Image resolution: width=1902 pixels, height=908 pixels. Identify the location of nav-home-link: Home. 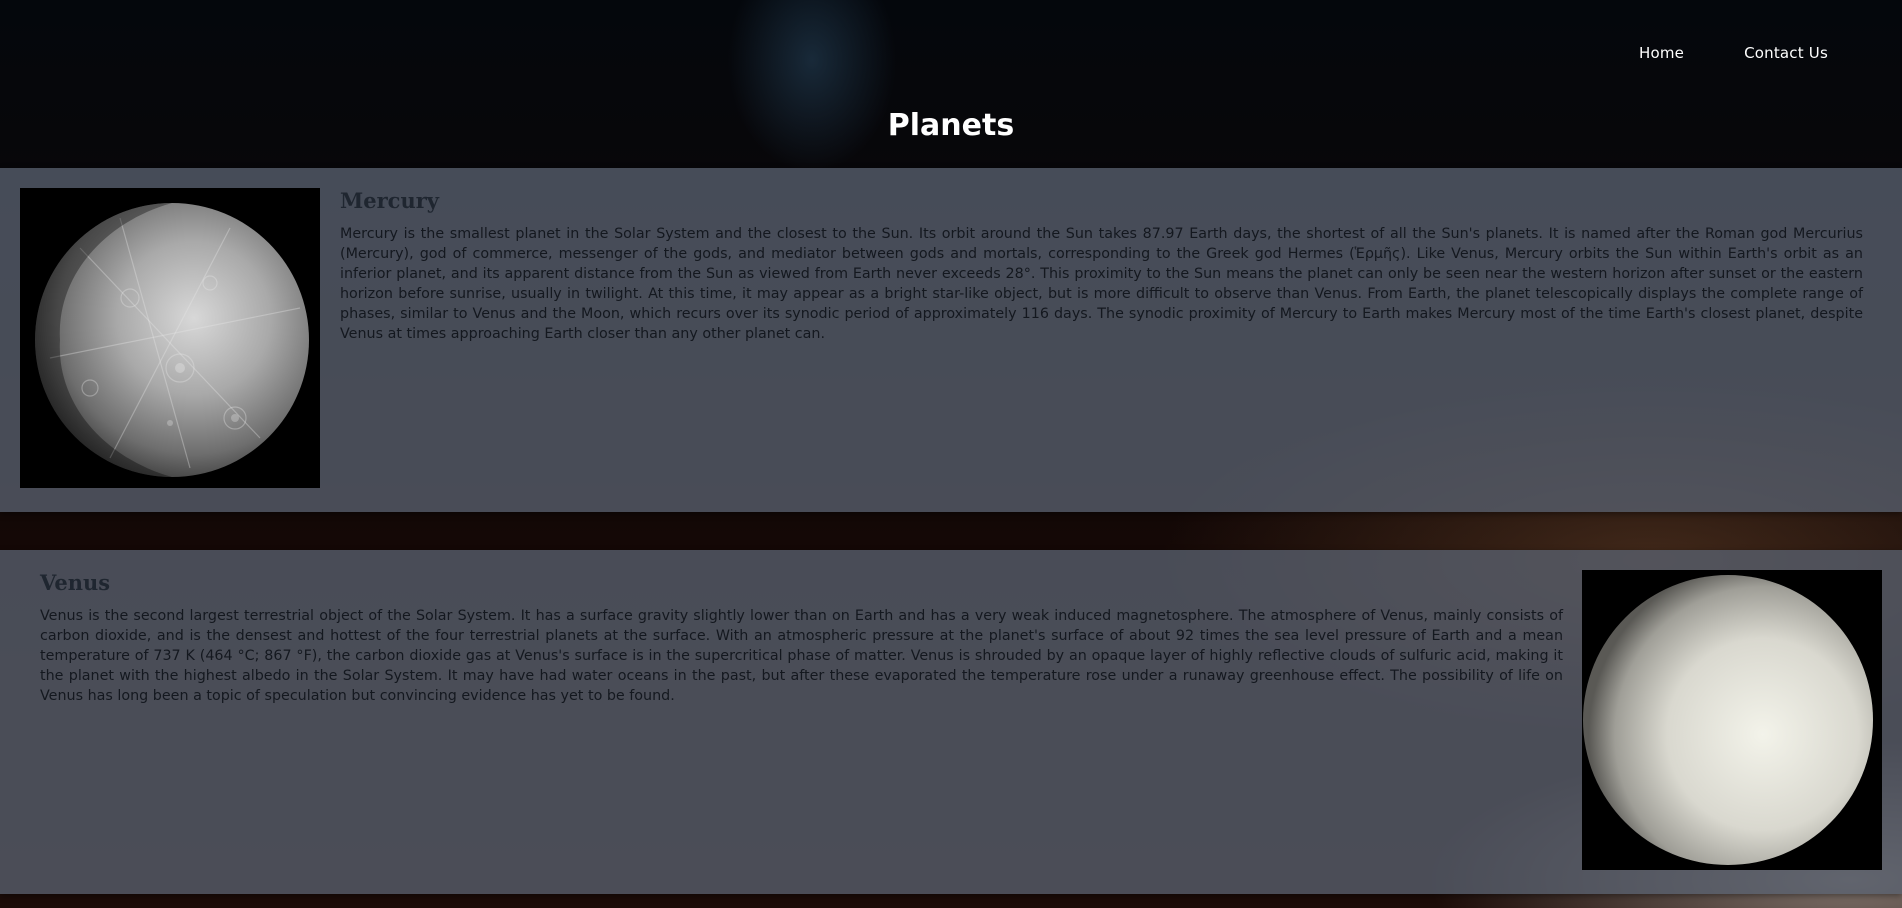
(1661, 53).